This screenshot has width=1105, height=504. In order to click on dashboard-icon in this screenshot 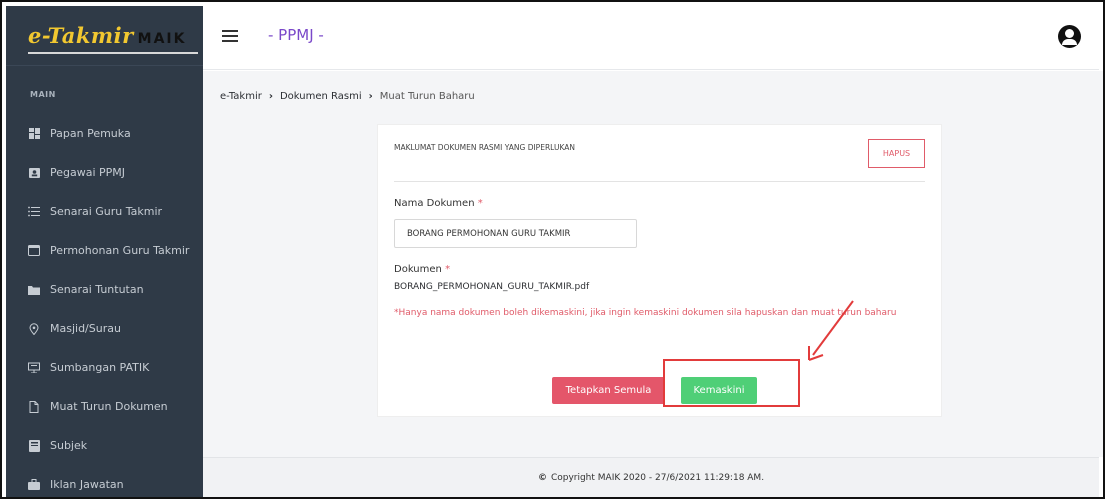, I will do `click(34, 134)`.